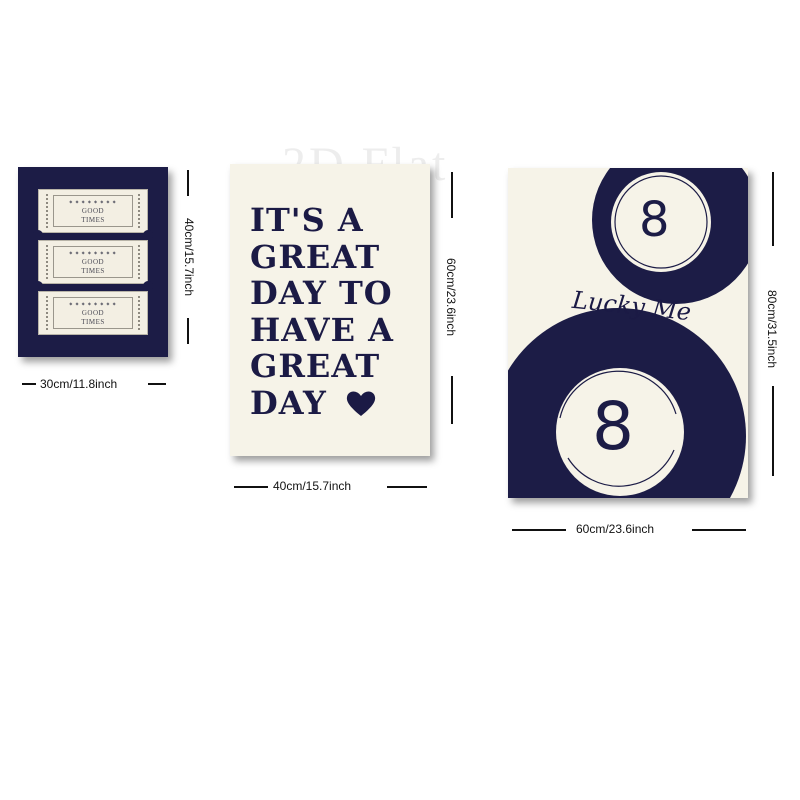 The height and width of the screenshot is (800, 800). What do you see at coordinates (615, 529) in the screenshot?
I see `dim-width-large: 60cm/23.6inch` at bounding box center [615, 529].